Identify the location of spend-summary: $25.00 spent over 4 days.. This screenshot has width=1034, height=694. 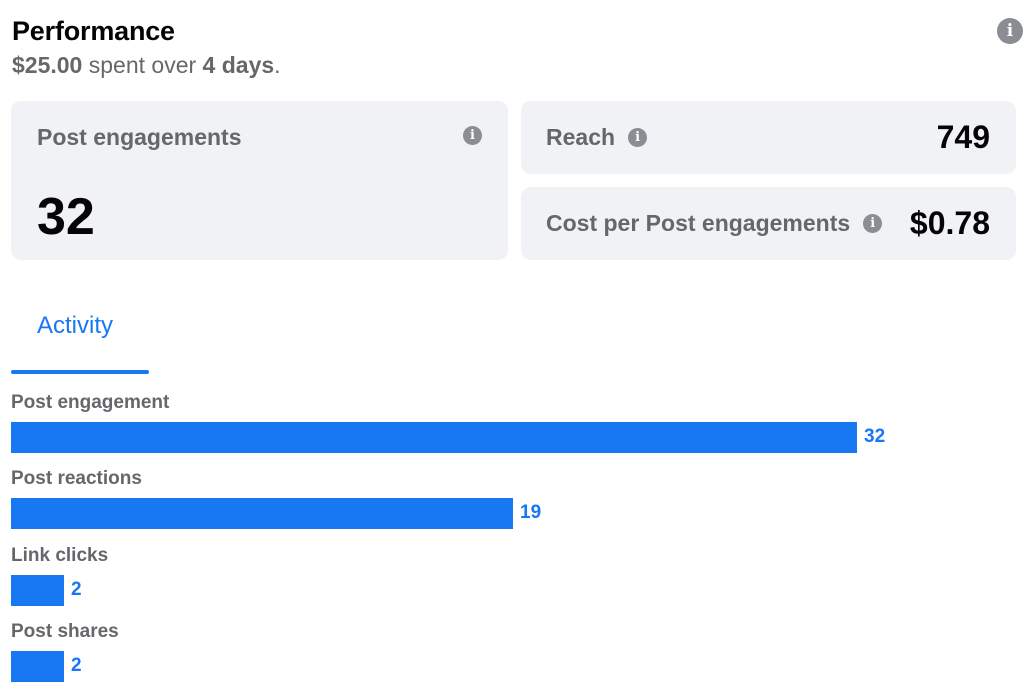
(146, 65).